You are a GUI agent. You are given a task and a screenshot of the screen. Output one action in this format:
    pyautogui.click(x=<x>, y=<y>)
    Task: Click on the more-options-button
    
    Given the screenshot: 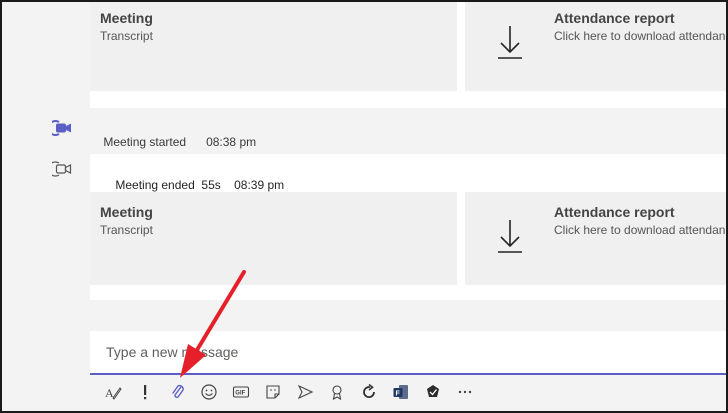 What is the action you would take?
    pyautogui.click(x=465, y=392)
    